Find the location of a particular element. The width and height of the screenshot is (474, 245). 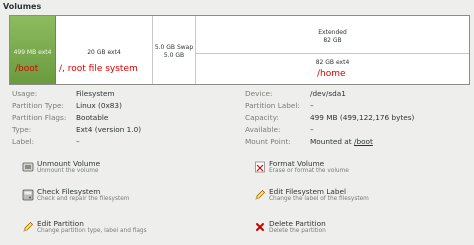

prop-partition-flags-label: Partition Flags: is located at coordinates (39, 117).